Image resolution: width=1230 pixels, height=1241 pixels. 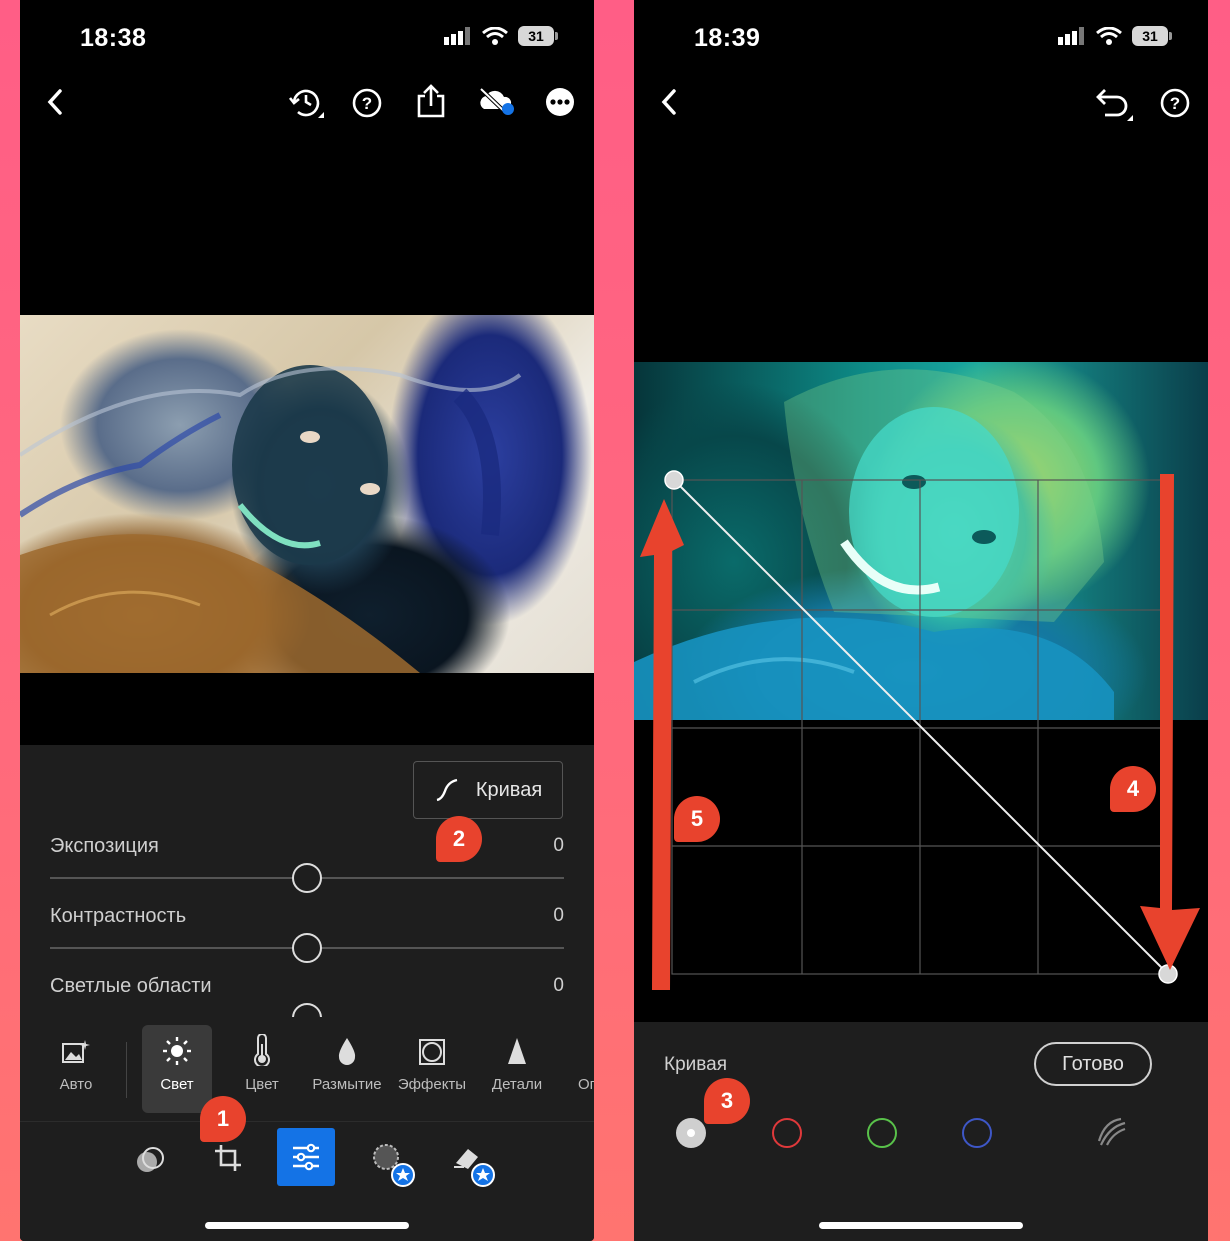 I want to click on callout-3: 3, so click(x=727, y=1101).